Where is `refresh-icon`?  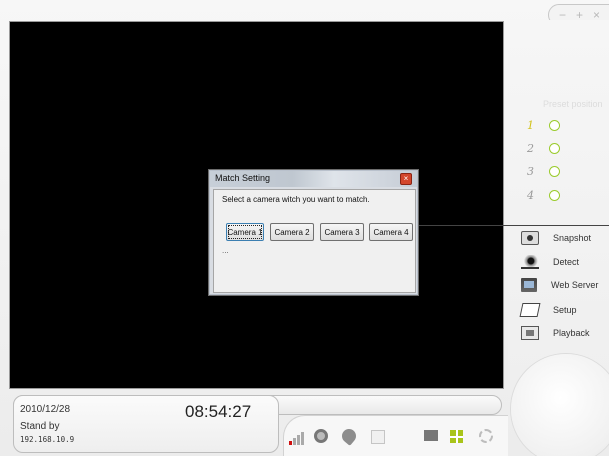
refresh-icon is located at coordinates (486, 436).